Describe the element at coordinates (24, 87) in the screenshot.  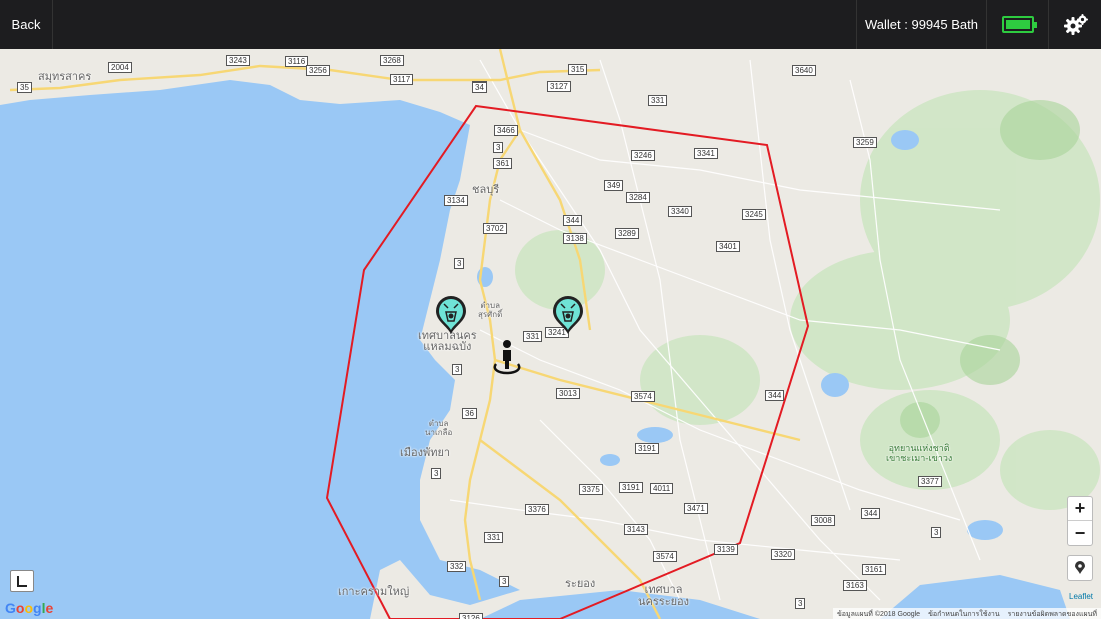
I see `route-shield: 35` at that location.